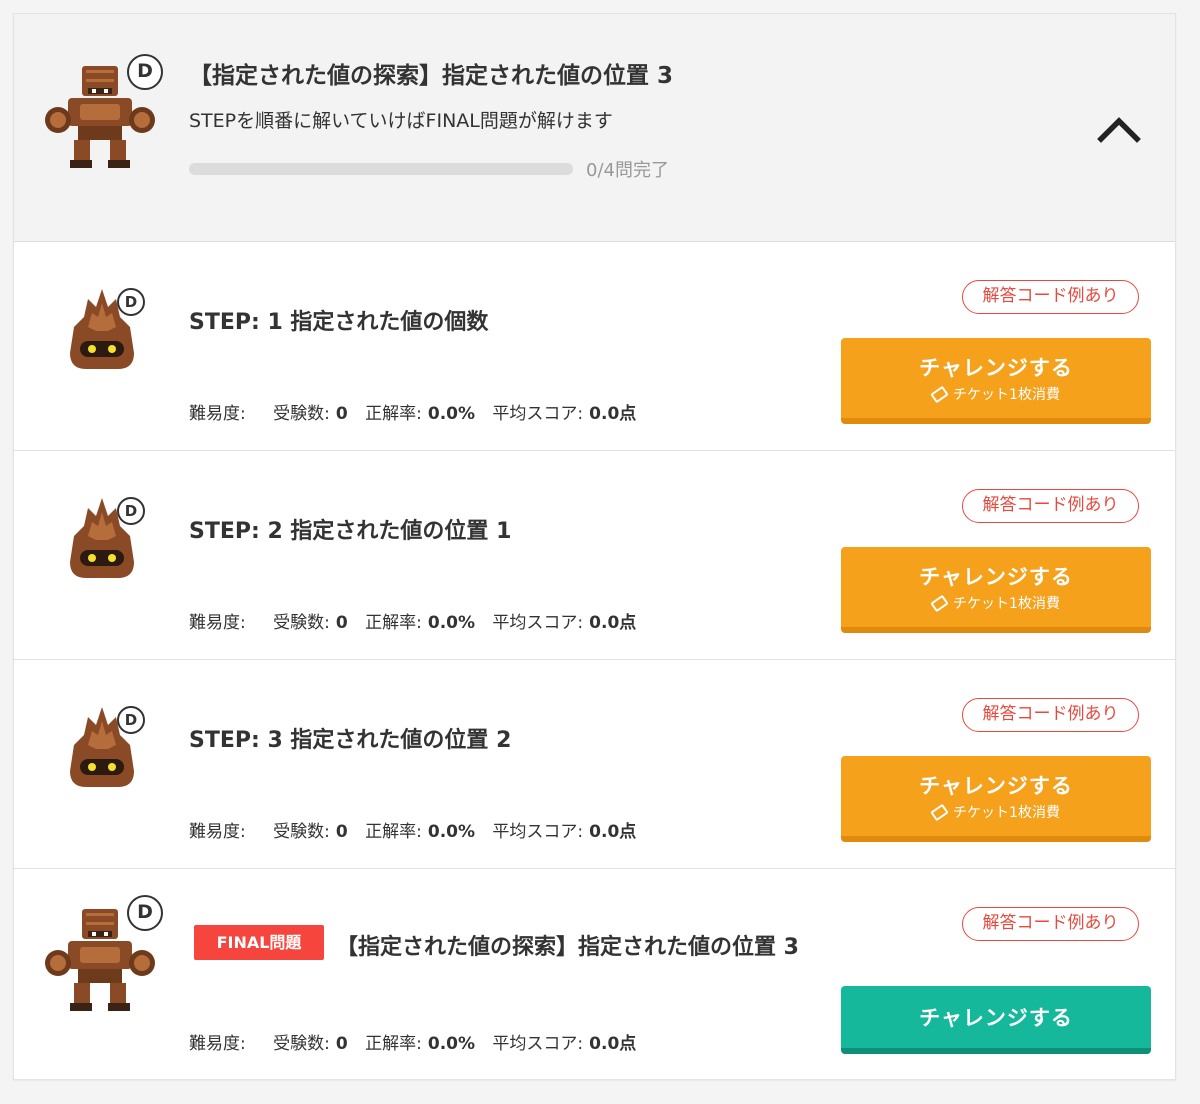 The image size is (1200, 1104). Describe the element at coordinates (1119, 128) in the screenshot. I see `chevron-up-icon` at that location.